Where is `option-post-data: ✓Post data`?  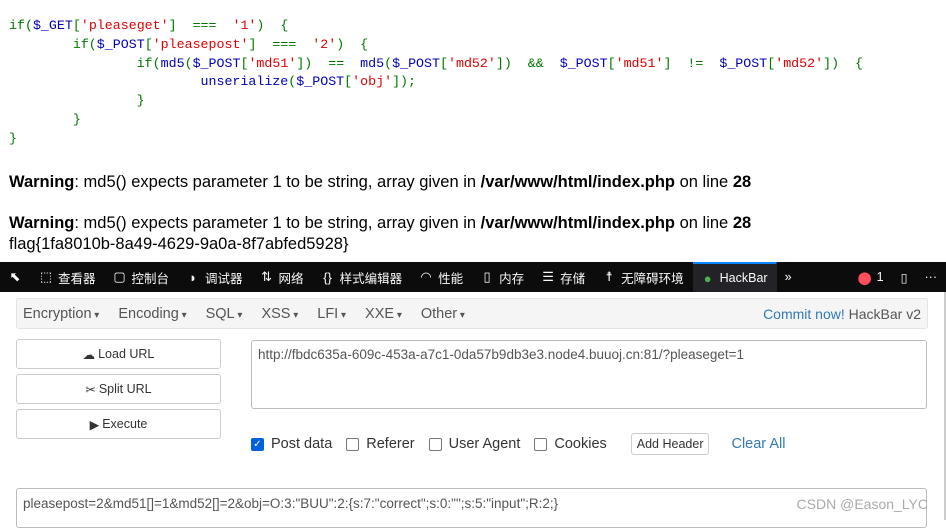
option-post-data: ✓Post data is located at coordinates (291, 444).